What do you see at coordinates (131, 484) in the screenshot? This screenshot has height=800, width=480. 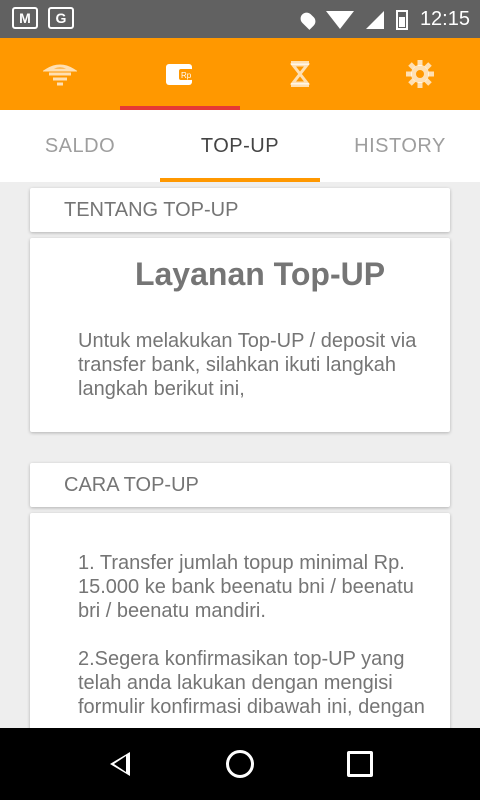 I see `section-header: CARA TOP-UP` at bounding box center [131, 484].